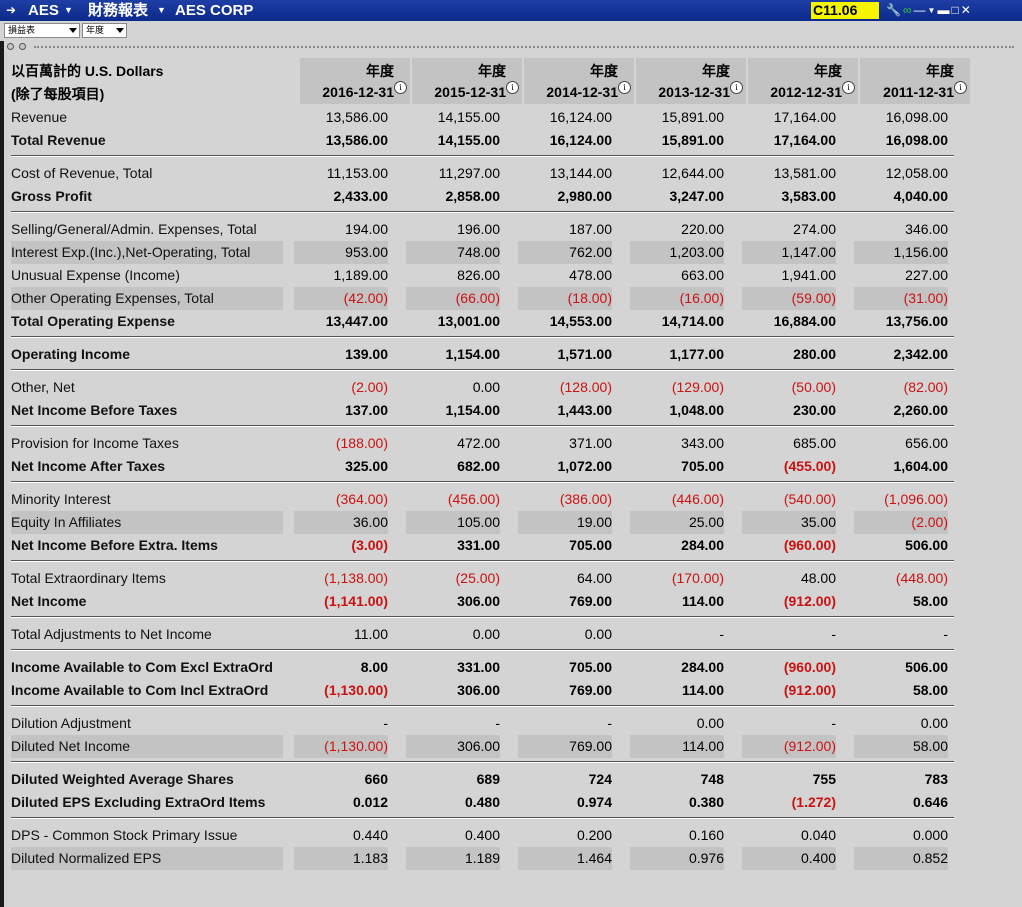 The width and height of the screenshot is (1022, 907). I want to click on table-cell: 284.00, so click(702, 667).